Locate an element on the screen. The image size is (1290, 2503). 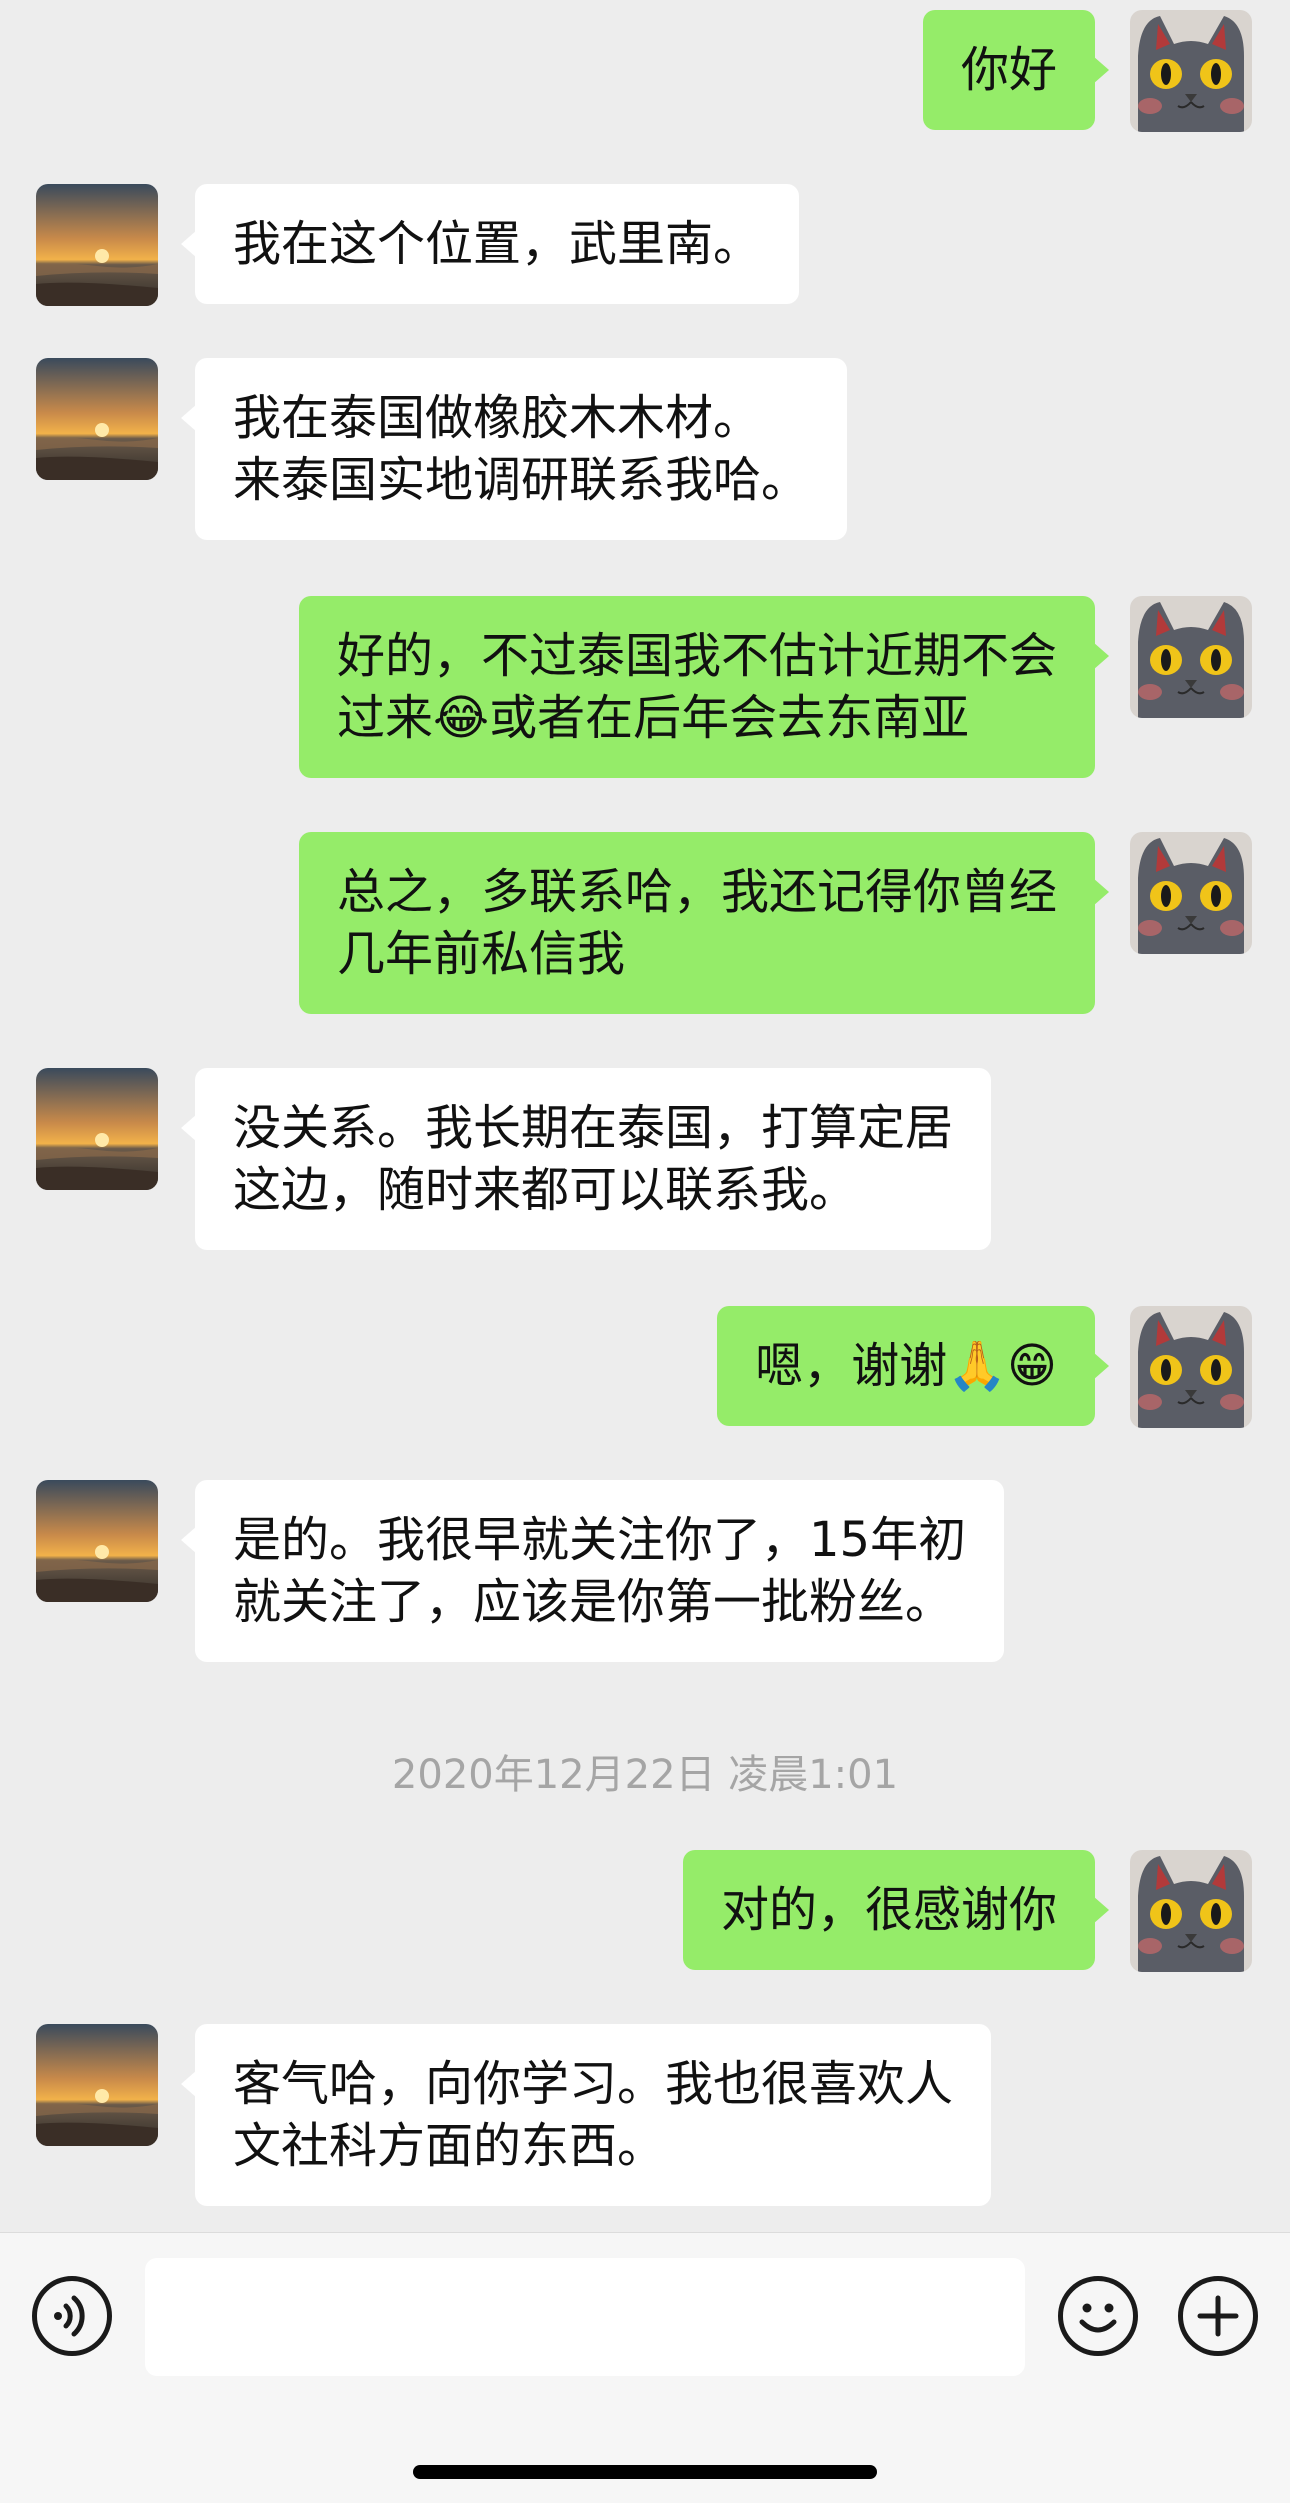
emoji-icon is located at coordinates (1098, 2318).